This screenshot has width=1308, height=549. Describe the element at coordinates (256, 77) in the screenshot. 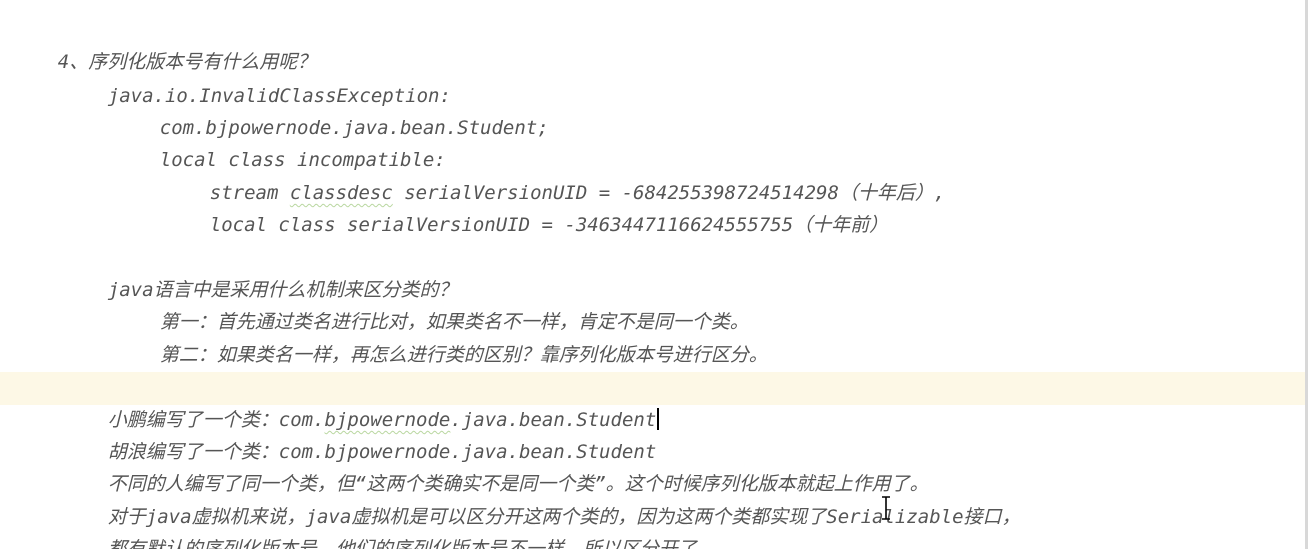

I see `text-line: java.io.InvalidClassException:` at that location.